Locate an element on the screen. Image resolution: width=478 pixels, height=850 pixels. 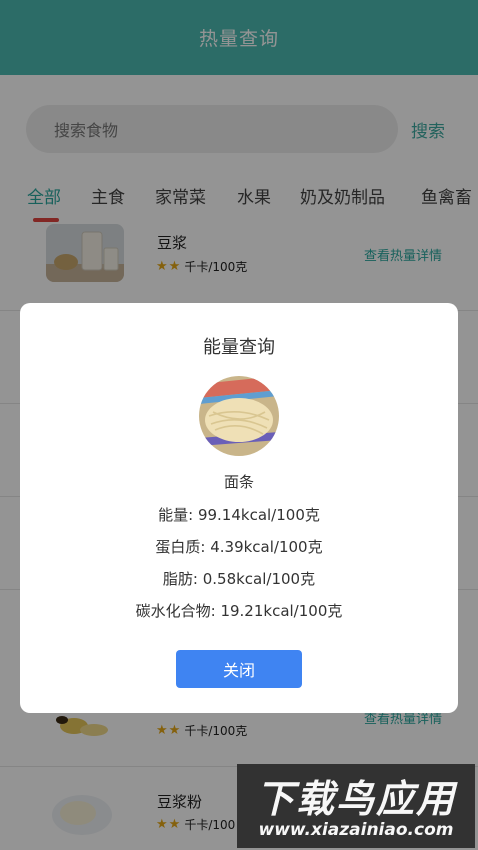
close-button: 关闭 is located at coordinates (239, 669).